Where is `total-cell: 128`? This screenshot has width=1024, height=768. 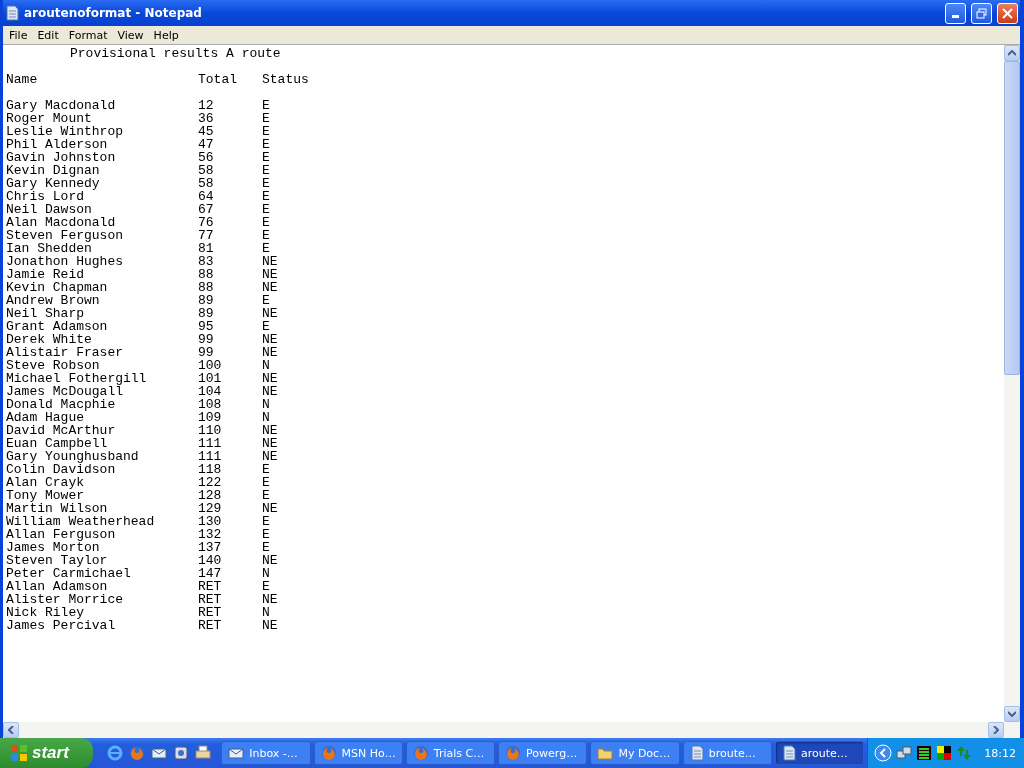 total-cell: 128 is located at coordinates (210, 495).